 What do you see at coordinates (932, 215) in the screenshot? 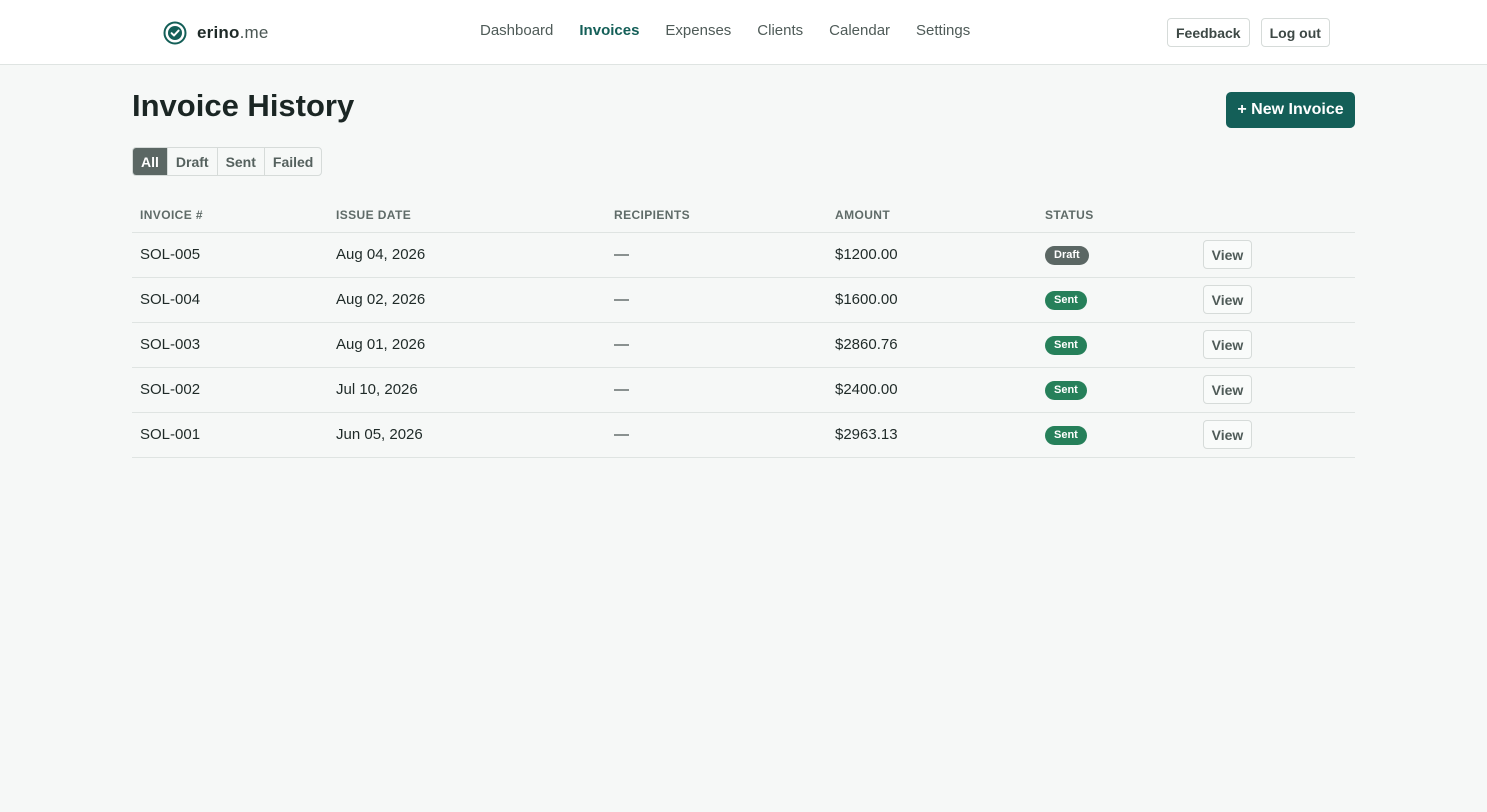
I see `header-amount: AMOUNT` at bounding box center [932, 215].